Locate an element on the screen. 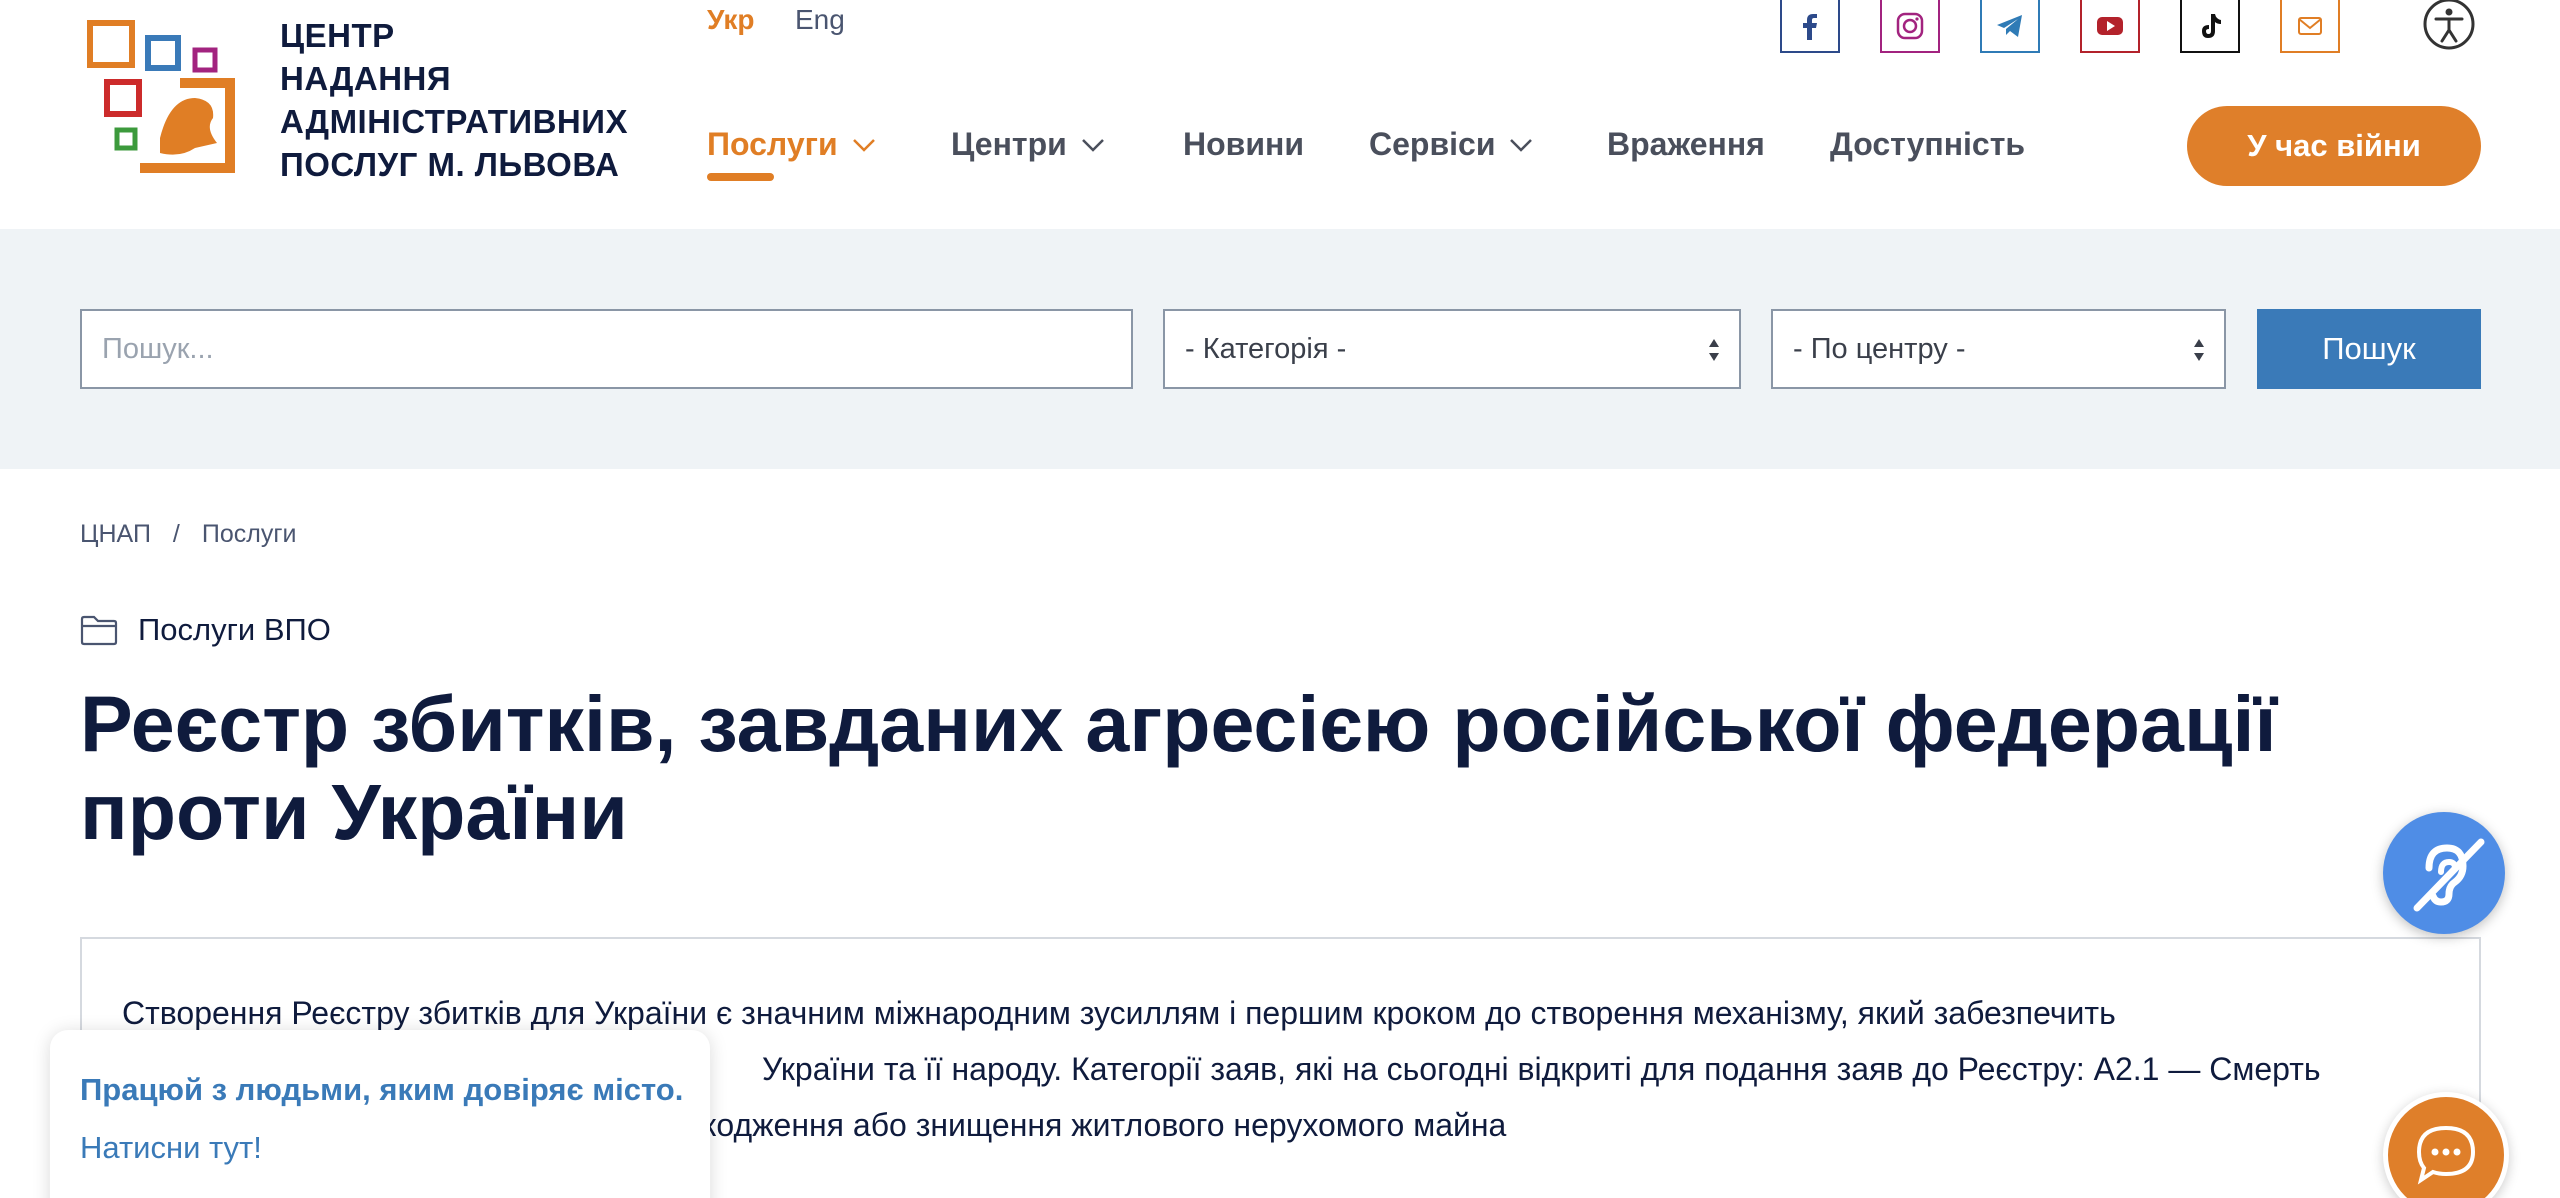  logo-line-2: НАДАННЯ is located at coordinates (366, 78).